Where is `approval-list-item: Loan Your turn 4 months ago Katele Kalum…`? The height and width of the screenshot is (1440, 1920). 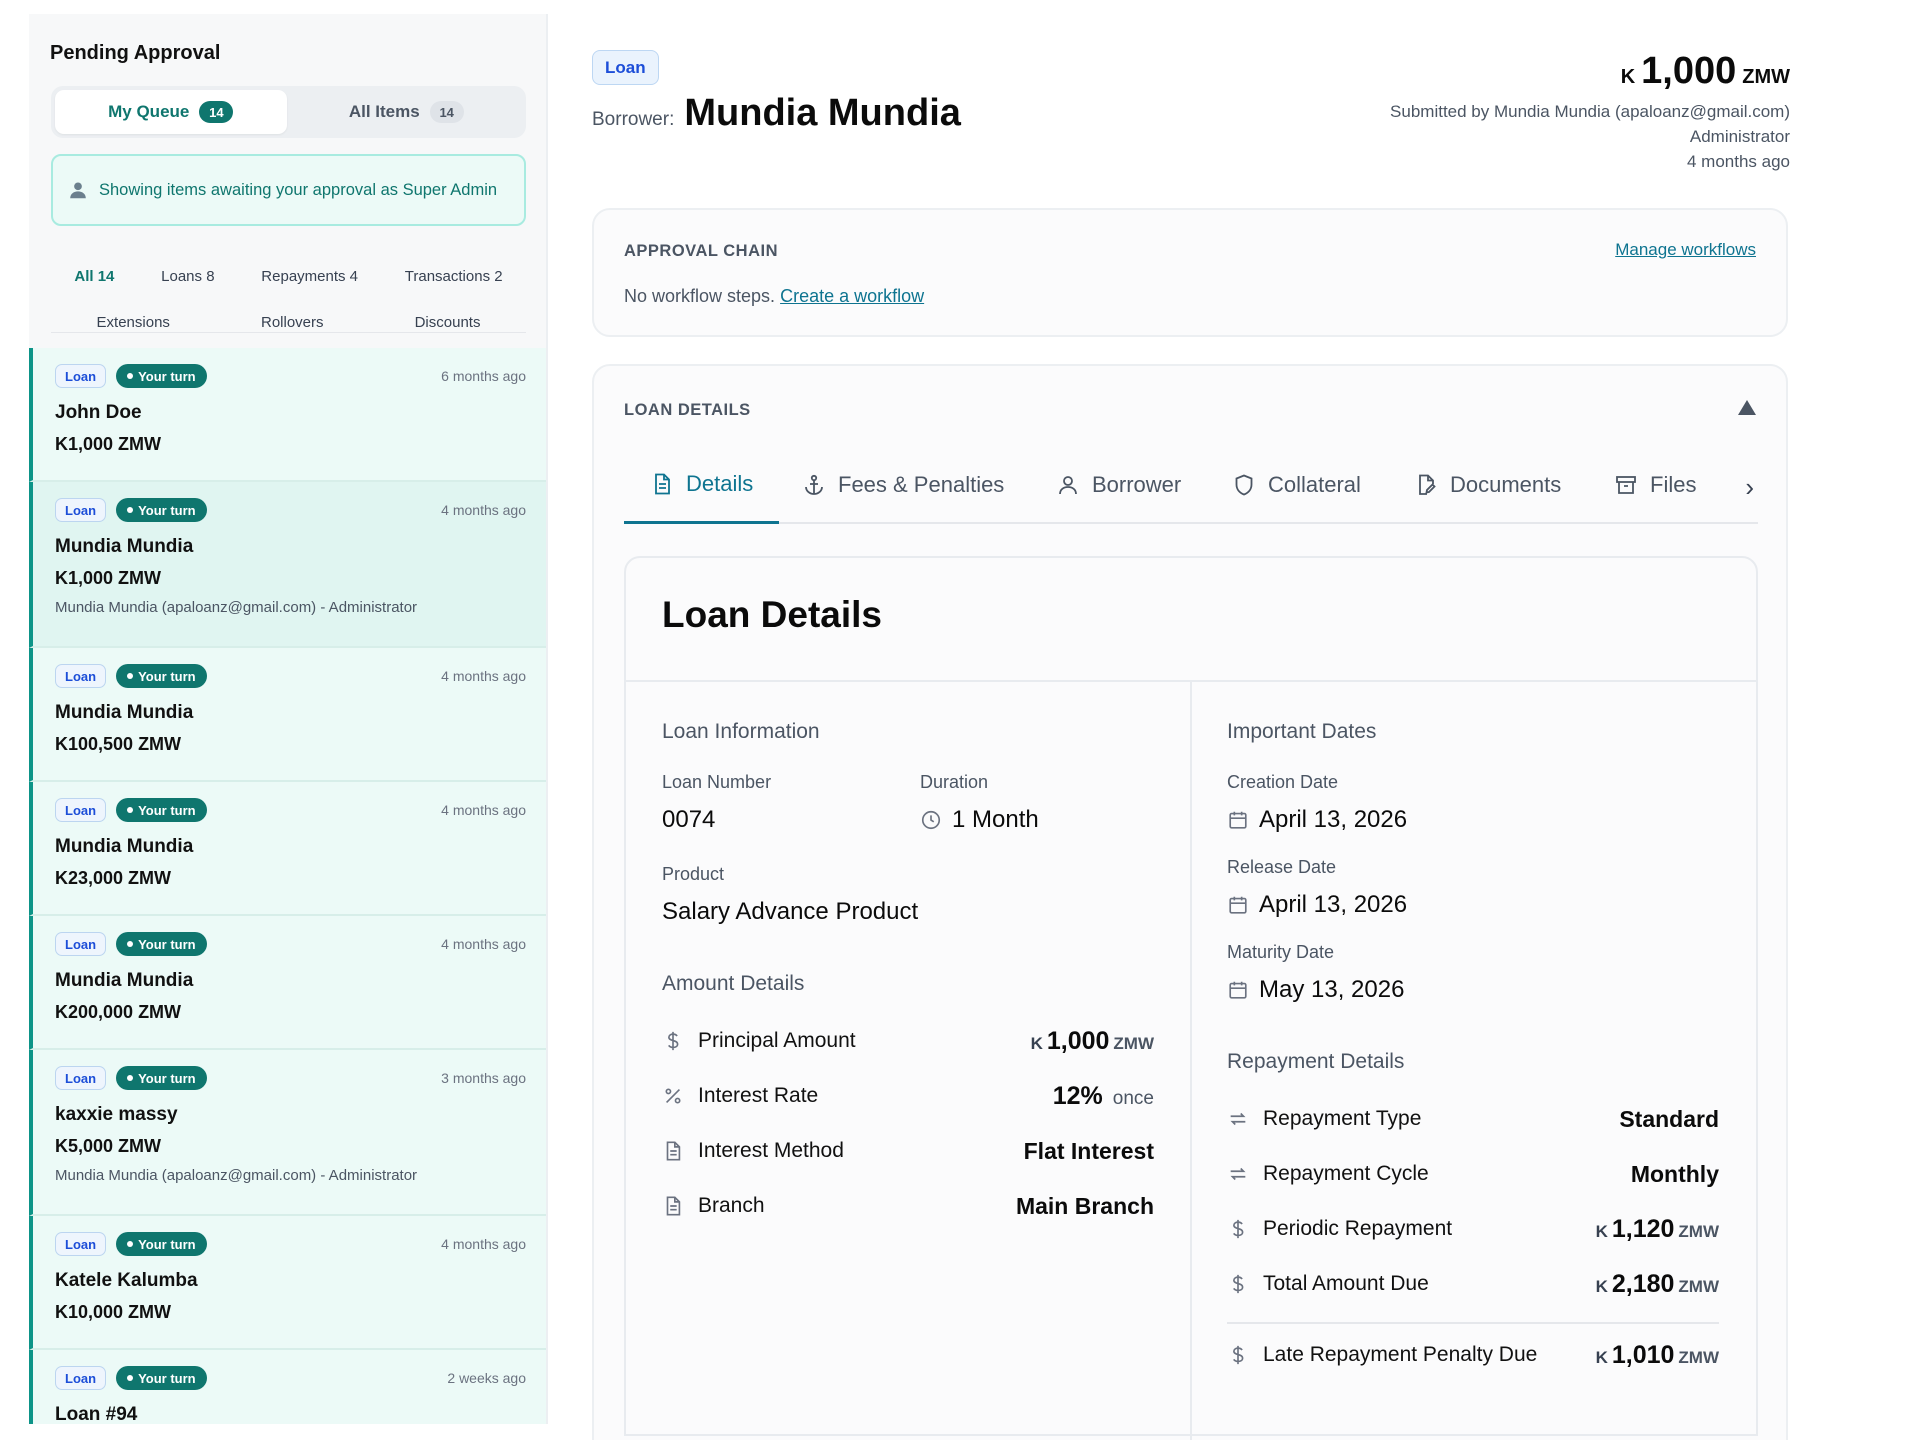 approval-list-item: Loan Your turn 4 months ago Katele Kalum… is located at coordinates (287, 1283).